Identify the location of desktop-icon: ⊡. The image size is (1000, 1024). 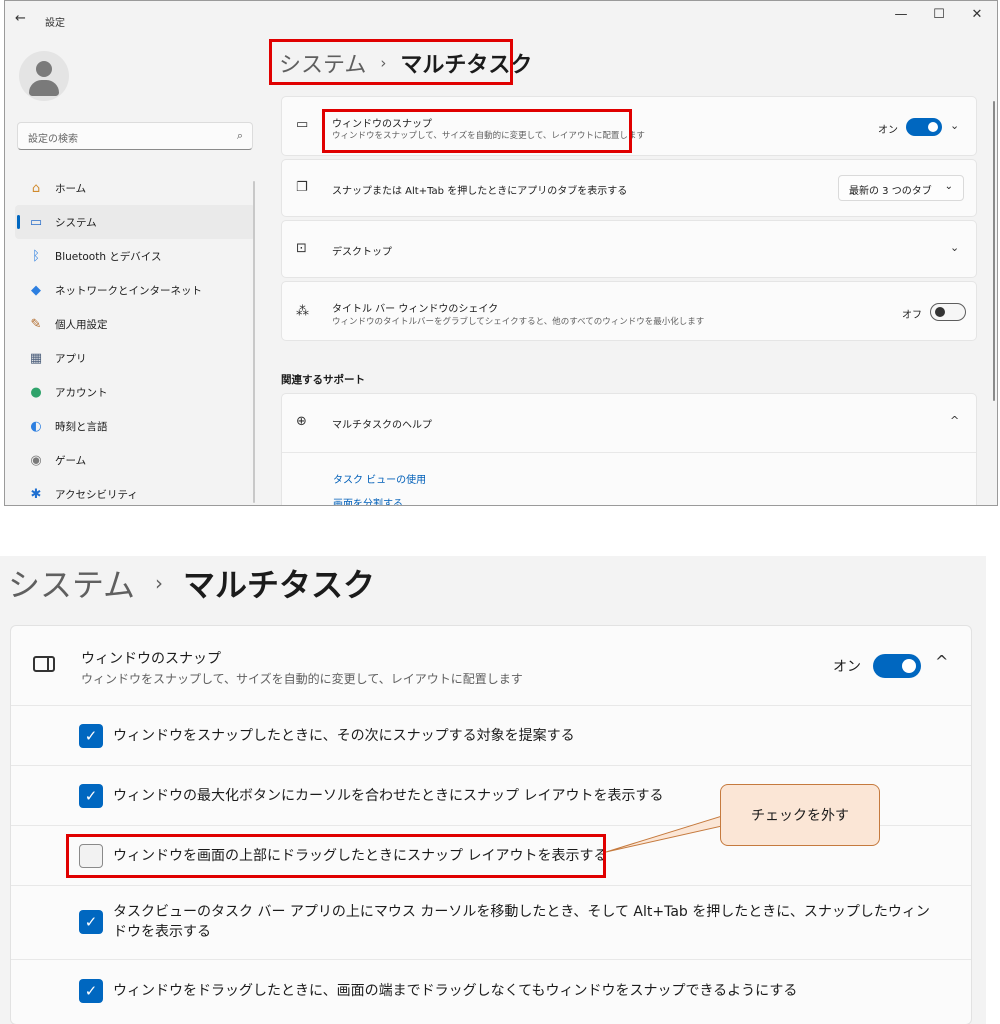
(301, 248).